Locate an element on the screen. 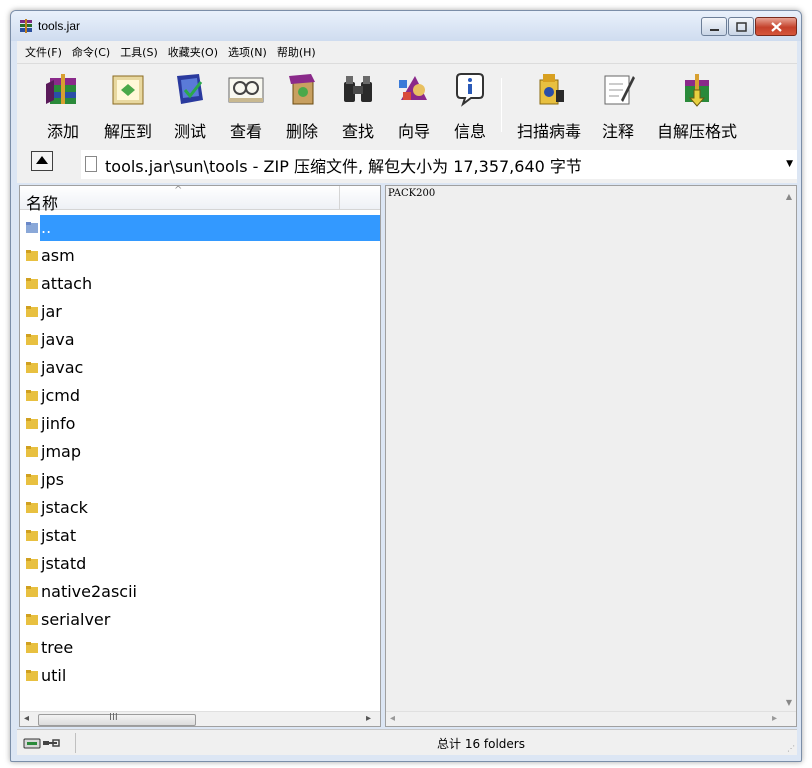 The image size is (812, 768). delete-label: 删除 is located at coordinates (301, 131).